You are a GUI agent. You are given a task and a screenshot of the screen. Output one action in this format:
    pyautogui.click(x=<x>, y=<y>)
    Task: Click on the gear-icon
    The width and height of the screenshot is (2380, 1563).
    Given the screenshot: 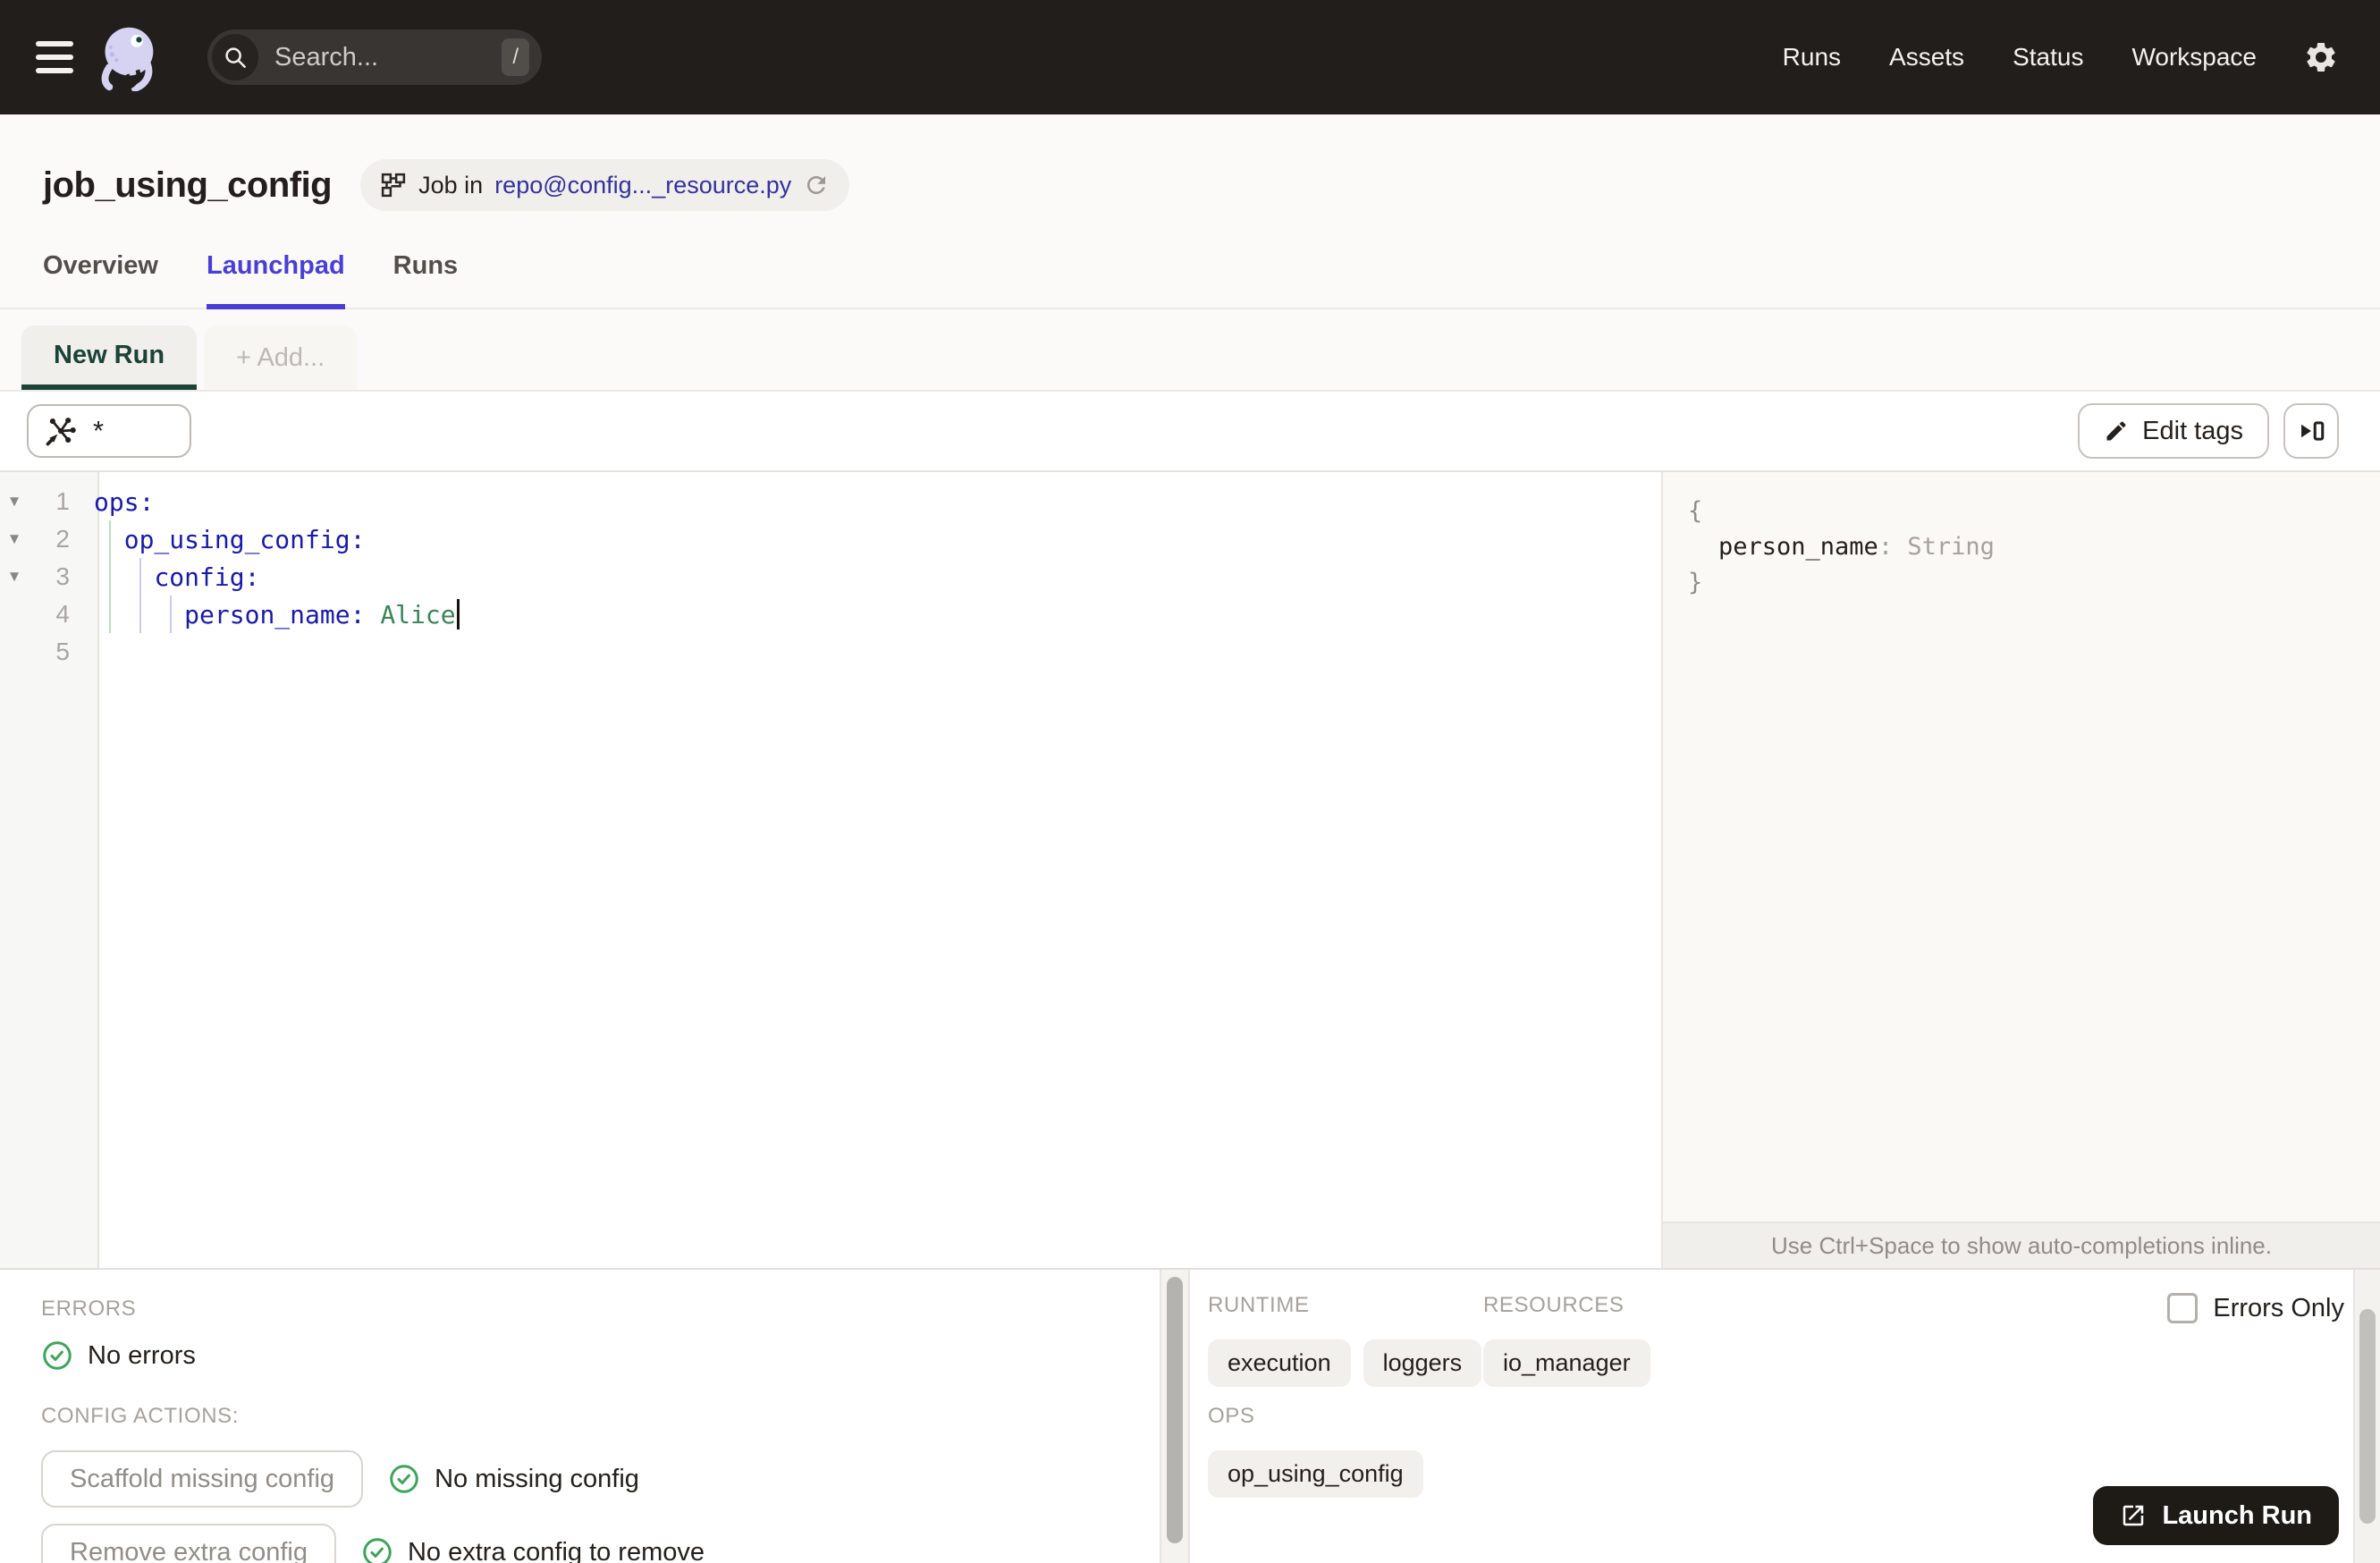 What is the action you would take?
    pyautogui.click(x=2321, y=57)
    